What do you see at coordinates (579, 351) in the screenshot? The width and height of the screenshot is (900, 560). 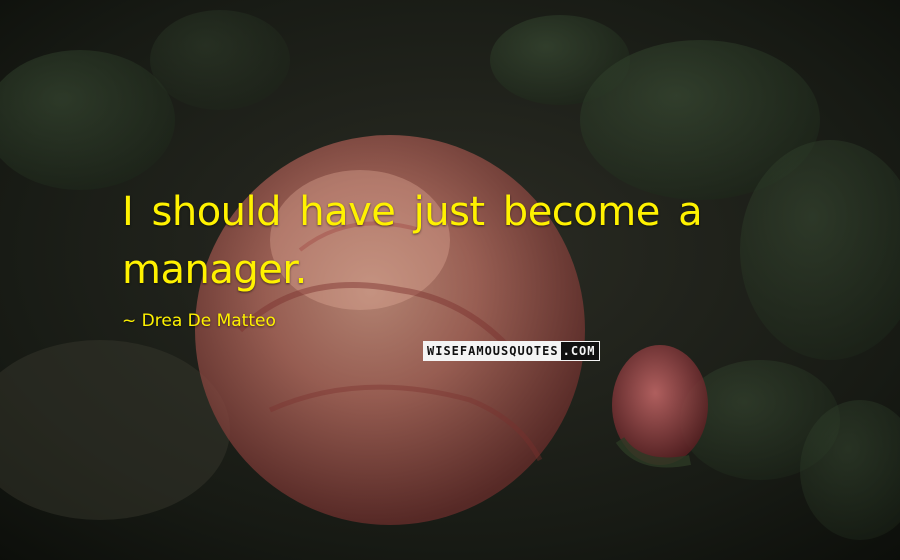 I see `watermark-right-text: .COM` at bounding box center [579, 351].